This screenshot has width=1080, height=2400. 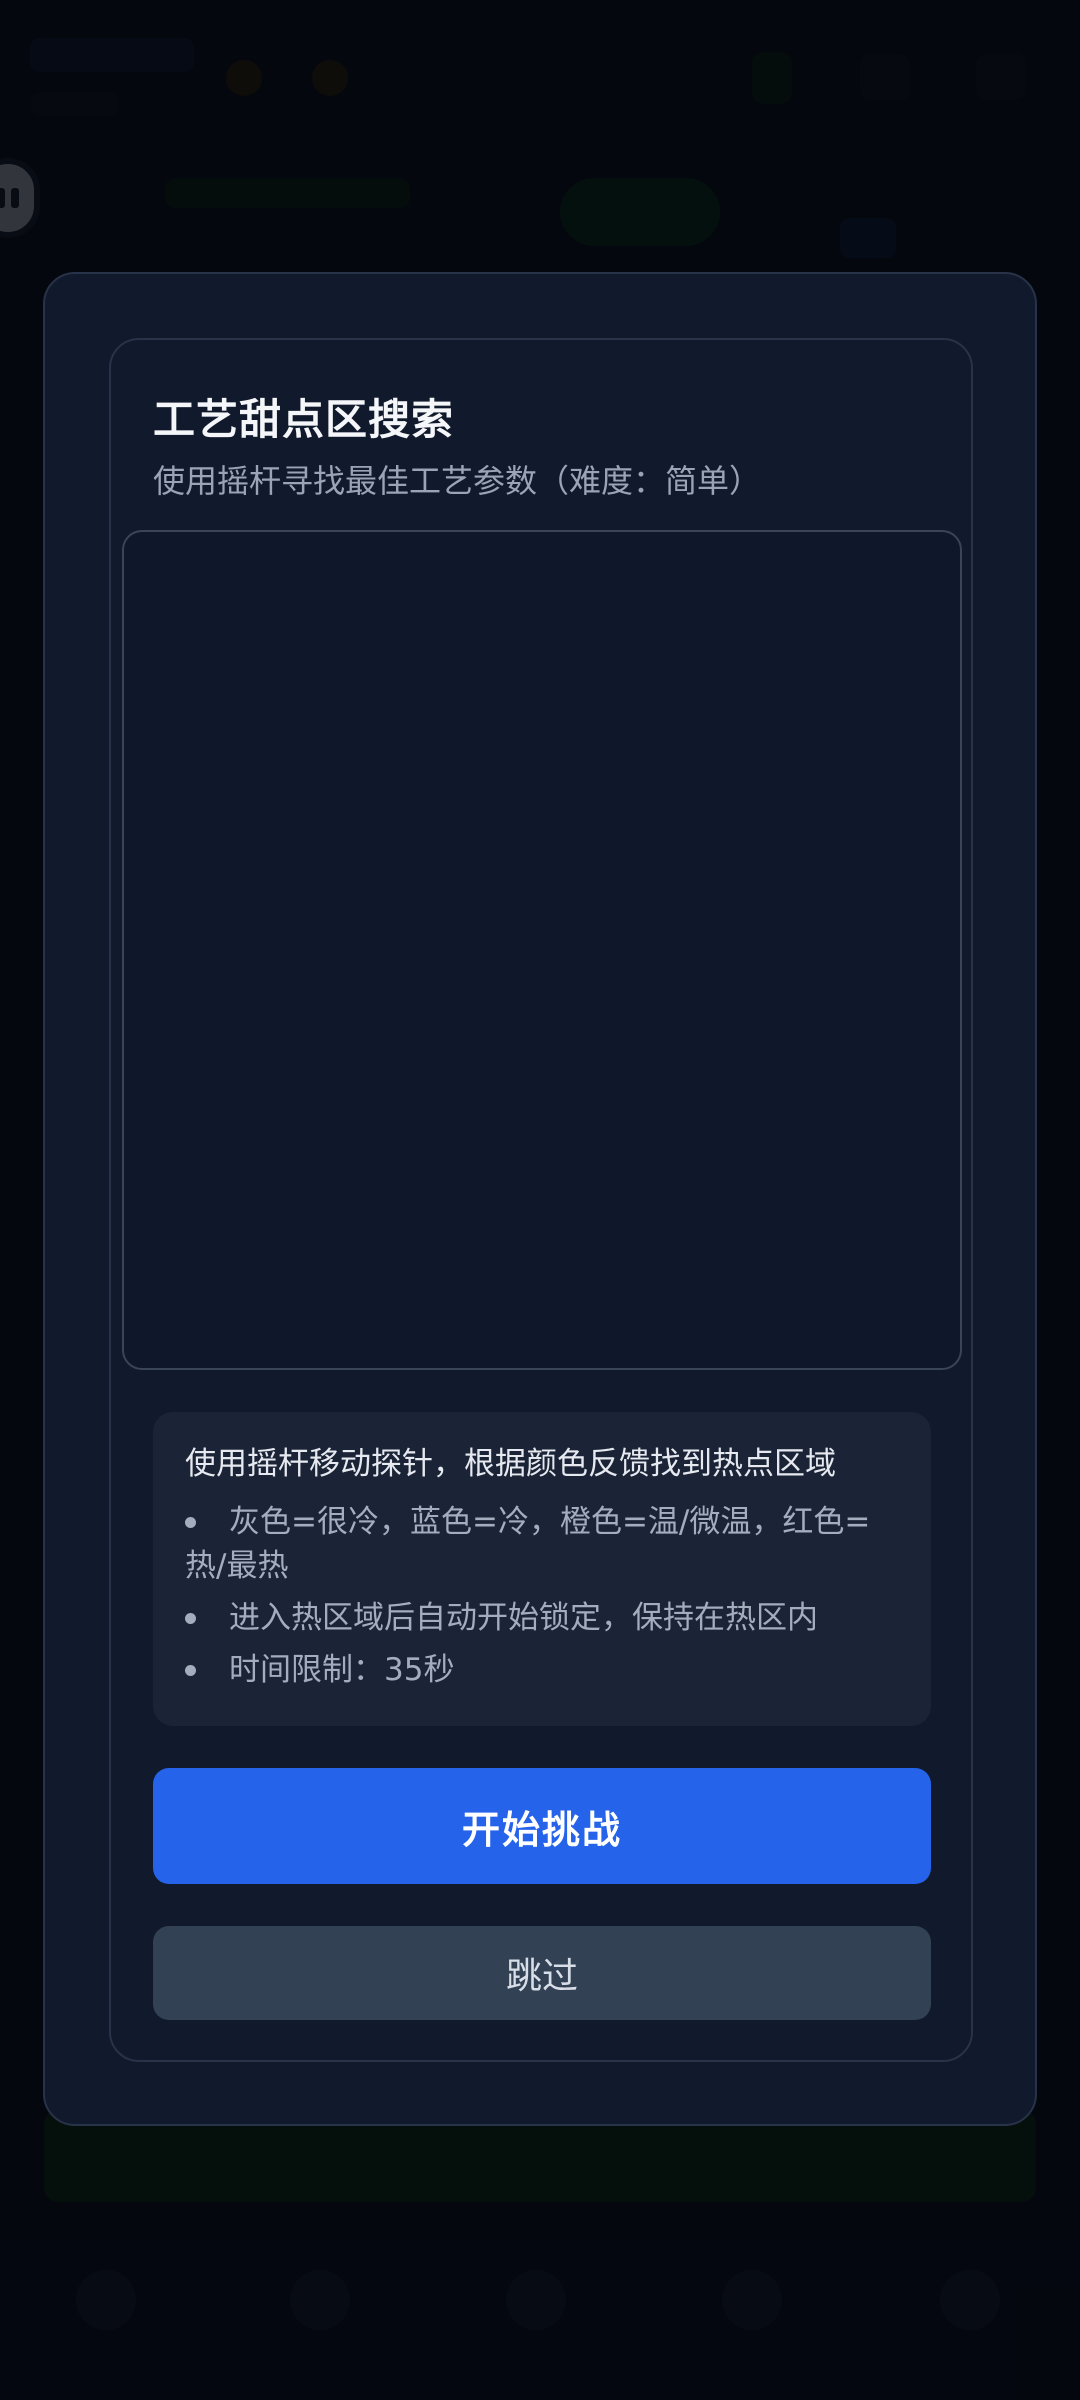 I want to click on instruction-text: 时间限制：35秒, so click(x=342, y=1670).